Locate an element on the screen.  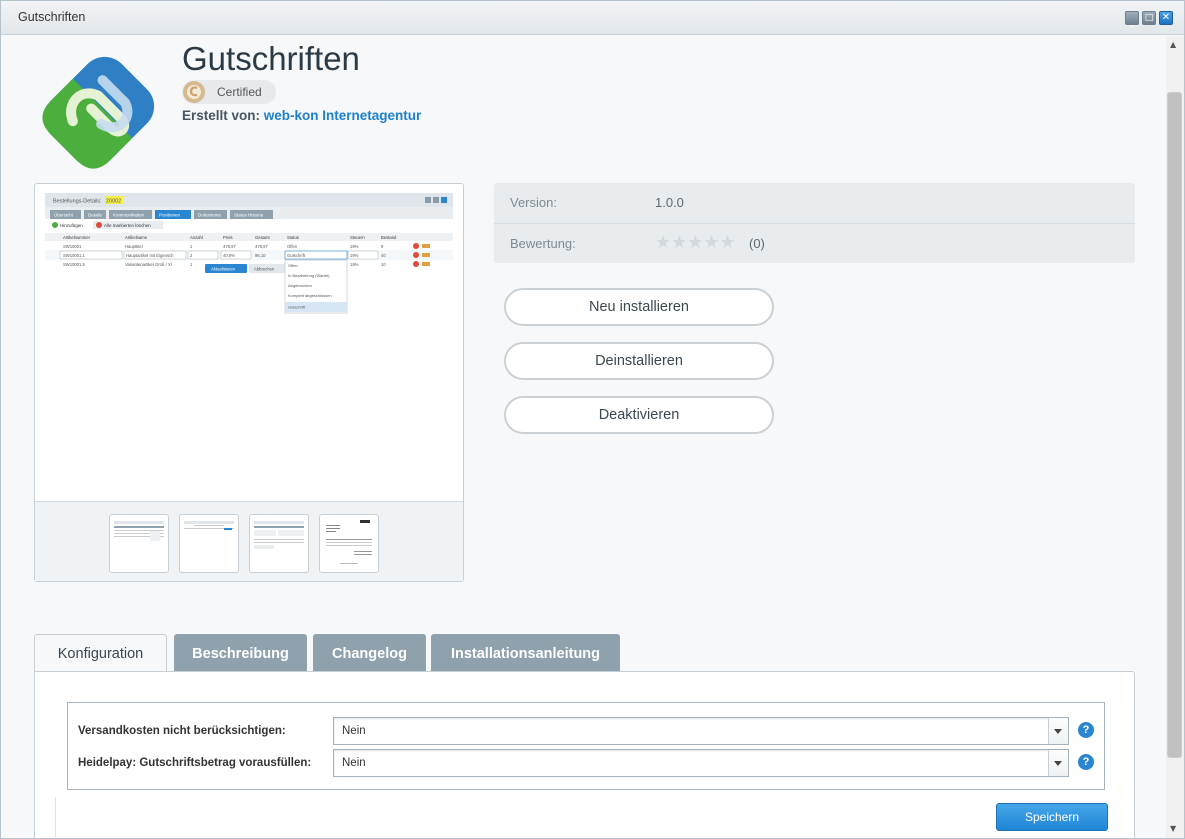
version-value: 1.0.0 is located at coordinates (669, 202).